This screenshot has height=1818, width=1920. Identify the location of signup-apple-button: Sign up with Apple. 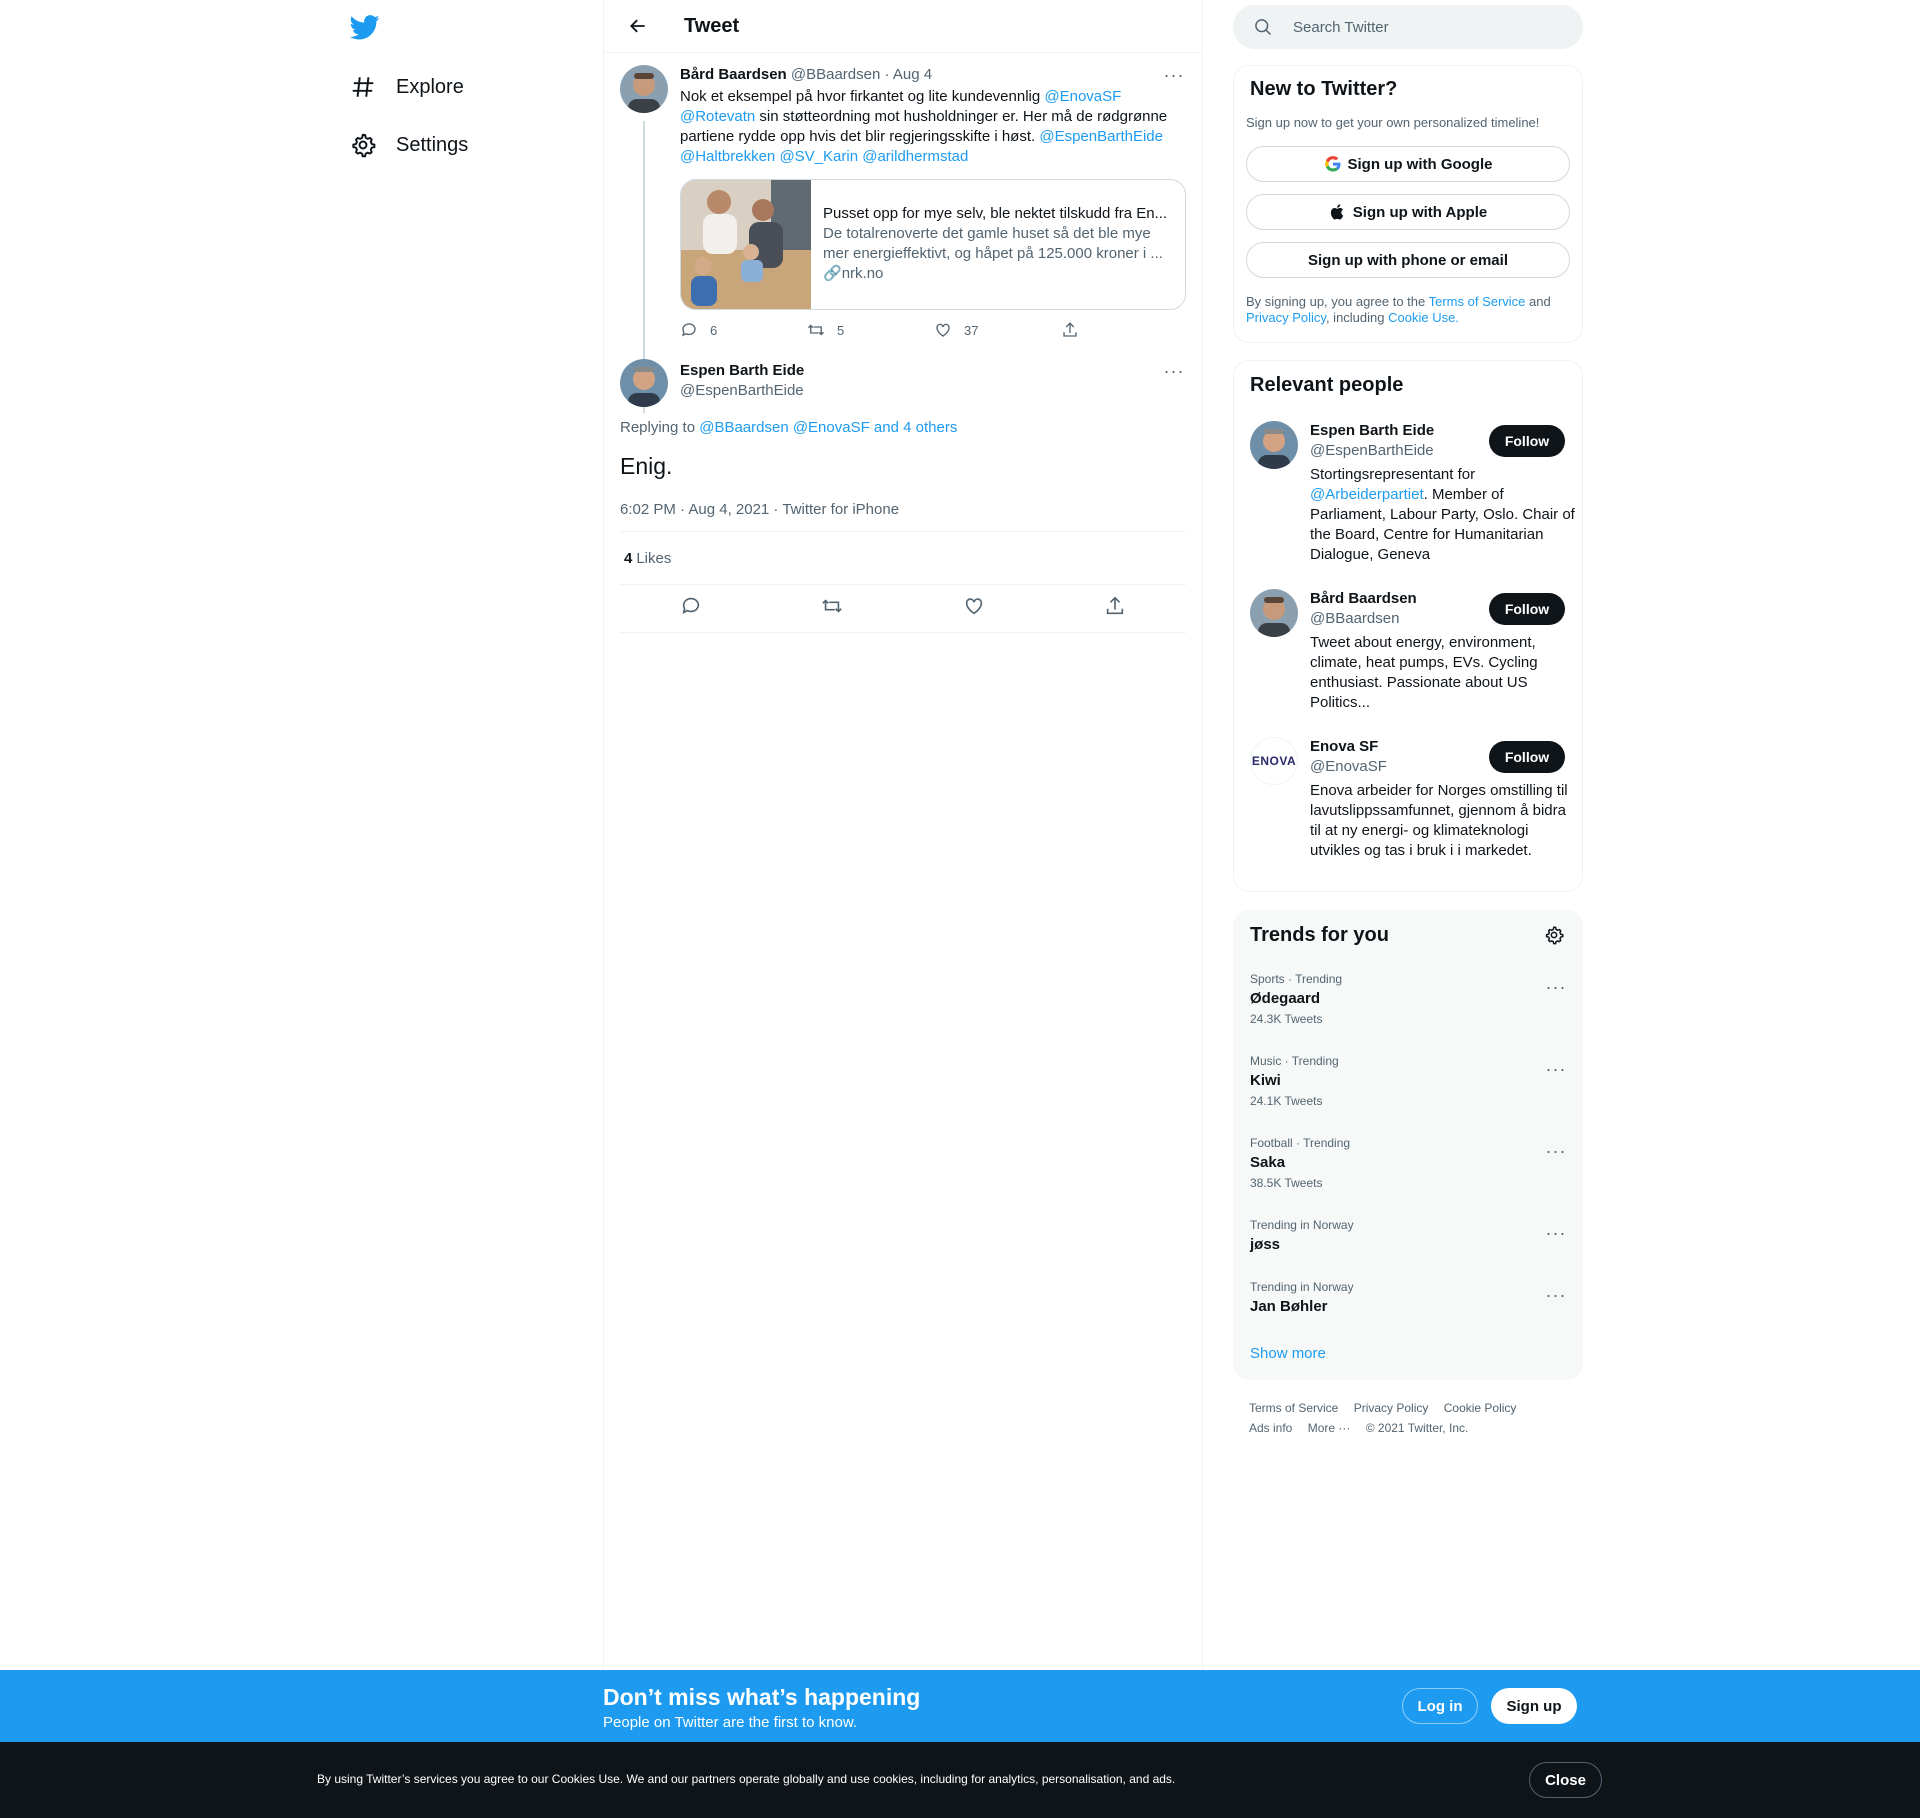
(1408, 212).